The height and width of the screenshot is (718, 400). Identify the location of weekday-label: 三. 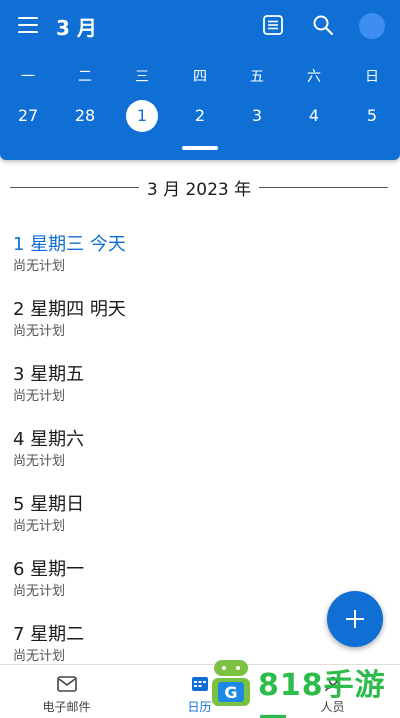
(142, 77).